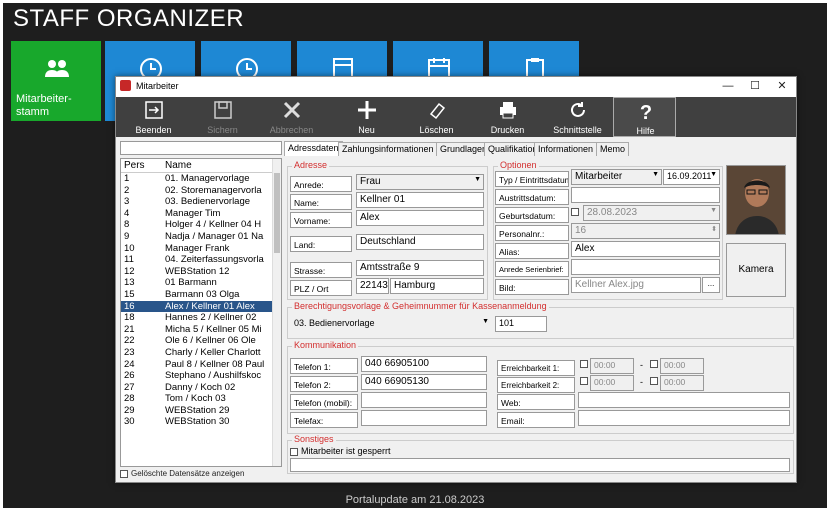  What do you see at coordinates (129, 422) in the screenshot?
I see `pers-cell: 30` at bounding box center [129, 422].